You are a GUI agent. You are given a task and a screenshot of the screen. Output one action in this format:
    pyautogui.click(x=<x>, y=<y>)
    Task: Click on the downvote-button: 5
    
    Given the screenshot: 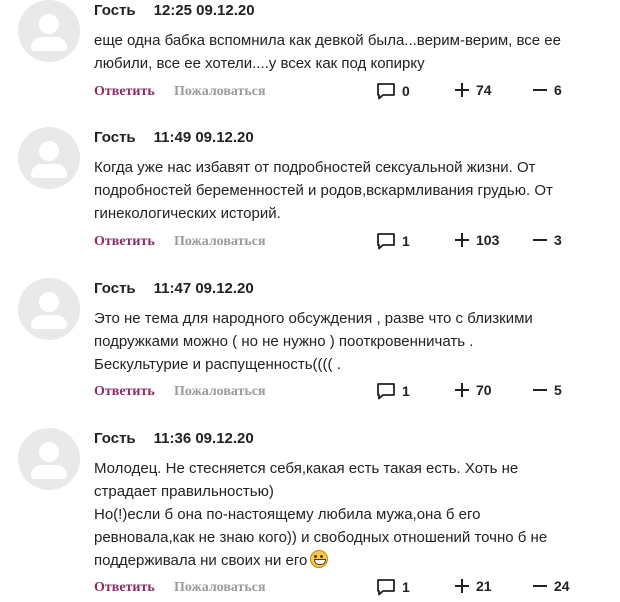 What is the action you would take?
    pyautogui.click(x=547, y=390)
    